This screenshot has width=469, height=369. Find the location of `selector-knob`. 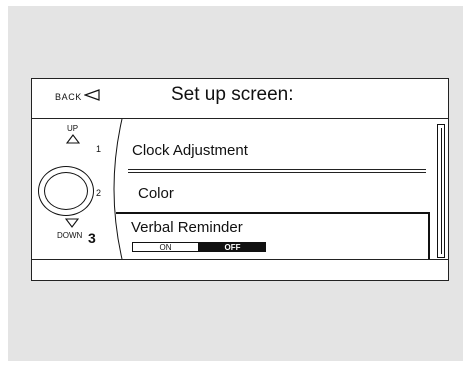

selector-knob is located at coordinates (66, 191).